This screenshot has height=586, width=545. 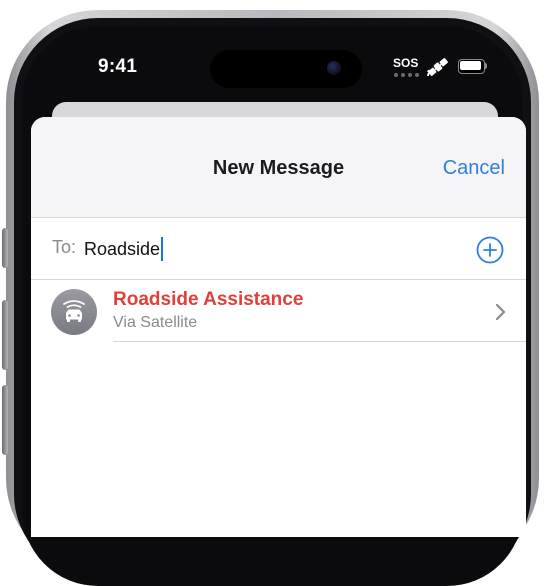 I want to click on plus-circle-icon, so click(x=490, y=250).